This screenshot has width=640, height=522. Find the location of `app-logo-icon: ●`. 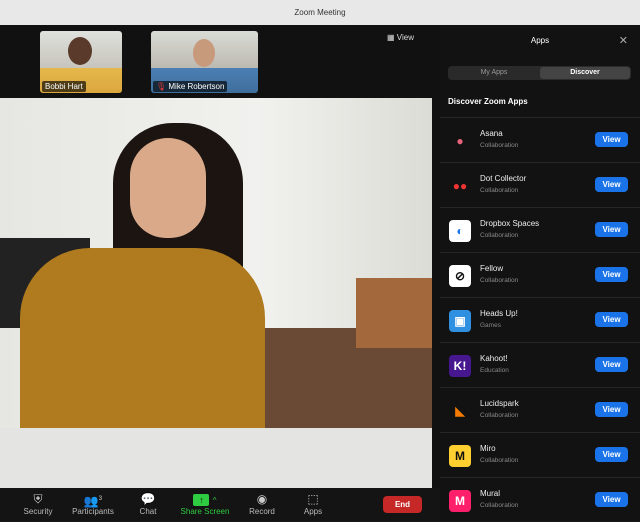

app-logo-icon: ● is located at coordinates (460, 141).